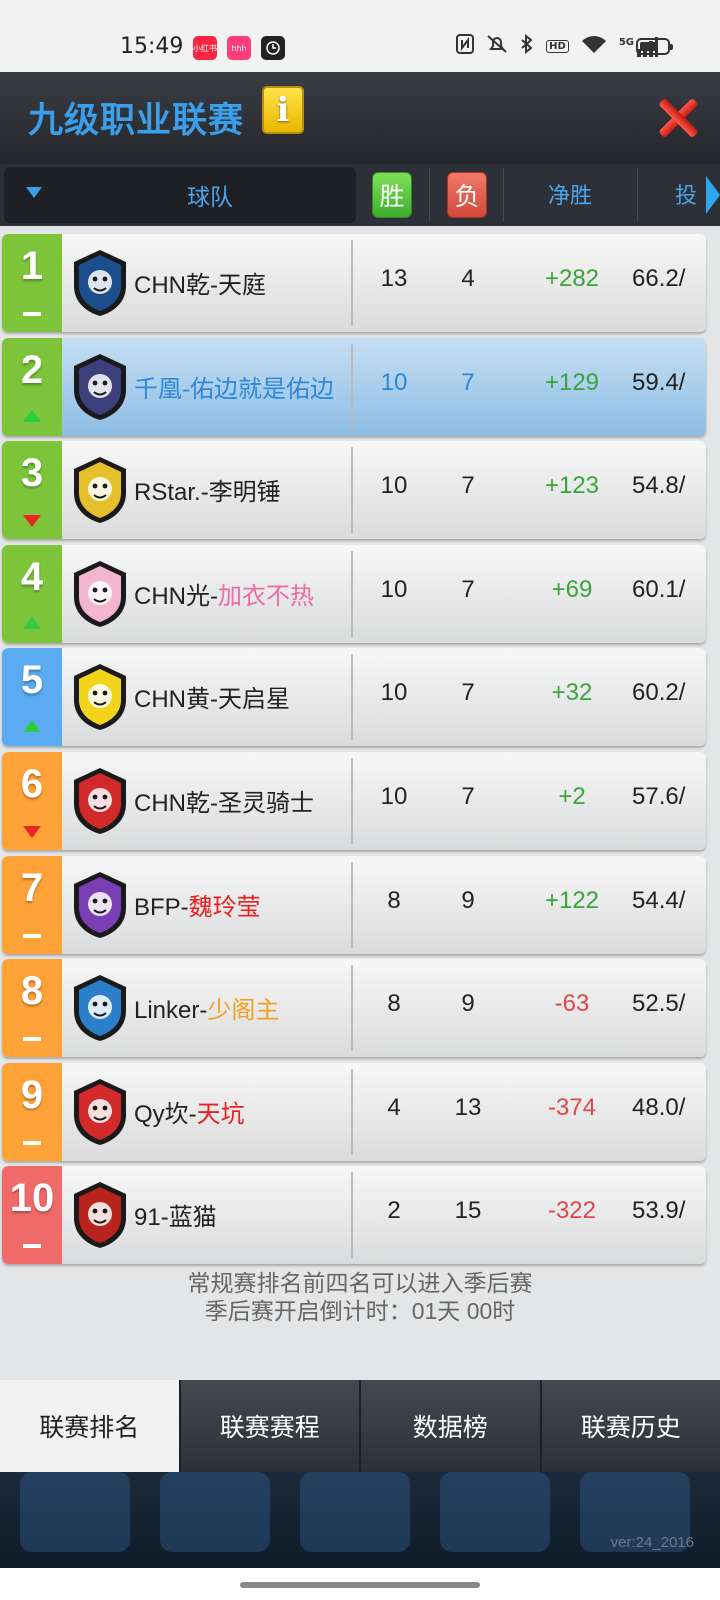 The image size is (720, 1600). Describe the element at coordinates (162, 389) in the screenshot. I see `team-prefix: 千凰-` at that location.